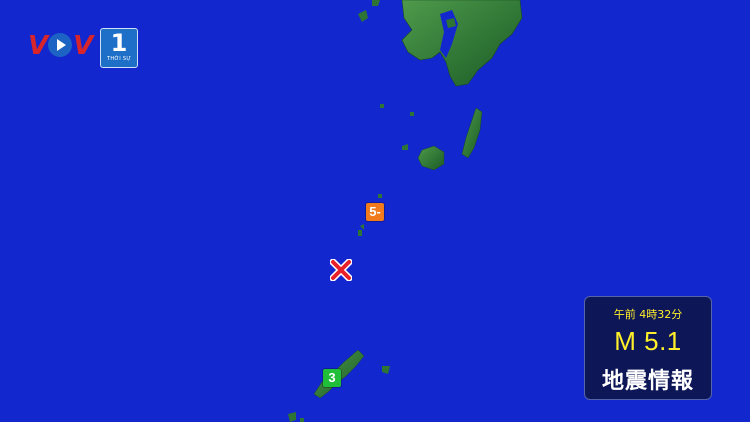 The image size is (750, 422). I want to click on vov-logo: VV, so click(60, 46).